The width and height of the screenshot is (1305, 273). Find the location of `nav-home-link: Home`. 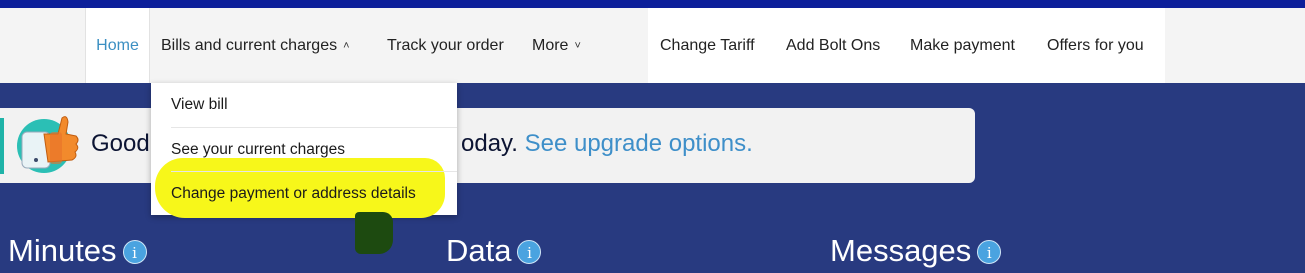

nav-home-link: Home is located at coordinates (117, 45).